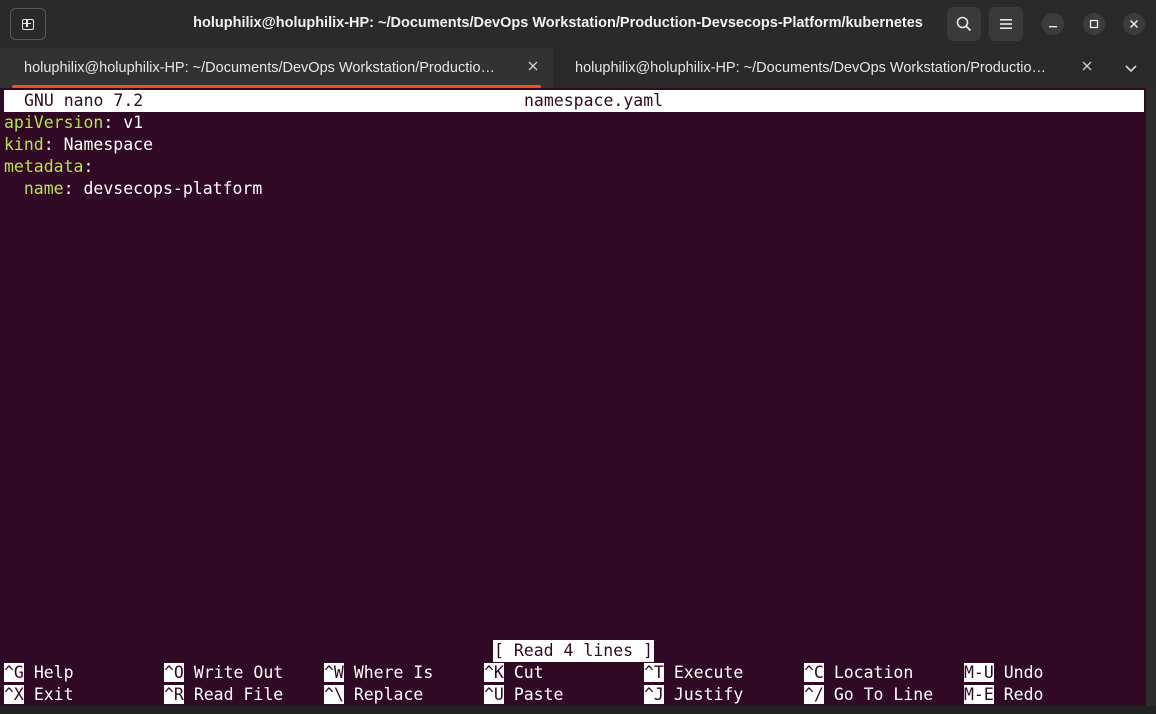 This screenshot has width=1156, height=714. Describe the element at coordinates (223, 695) in the screenshot. I see `shortcut-read-file: ^R Read File` at that location.